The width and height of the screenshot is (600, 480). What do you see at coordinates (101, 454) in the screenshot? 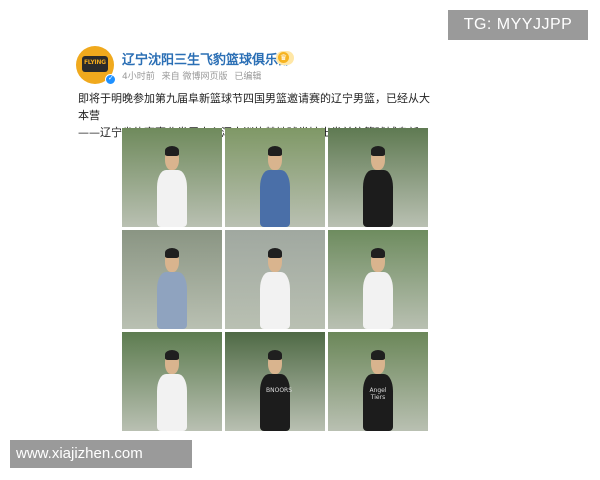
I see `site-watermark: www.xiajizhen.com` at bounding box center [101, 454].